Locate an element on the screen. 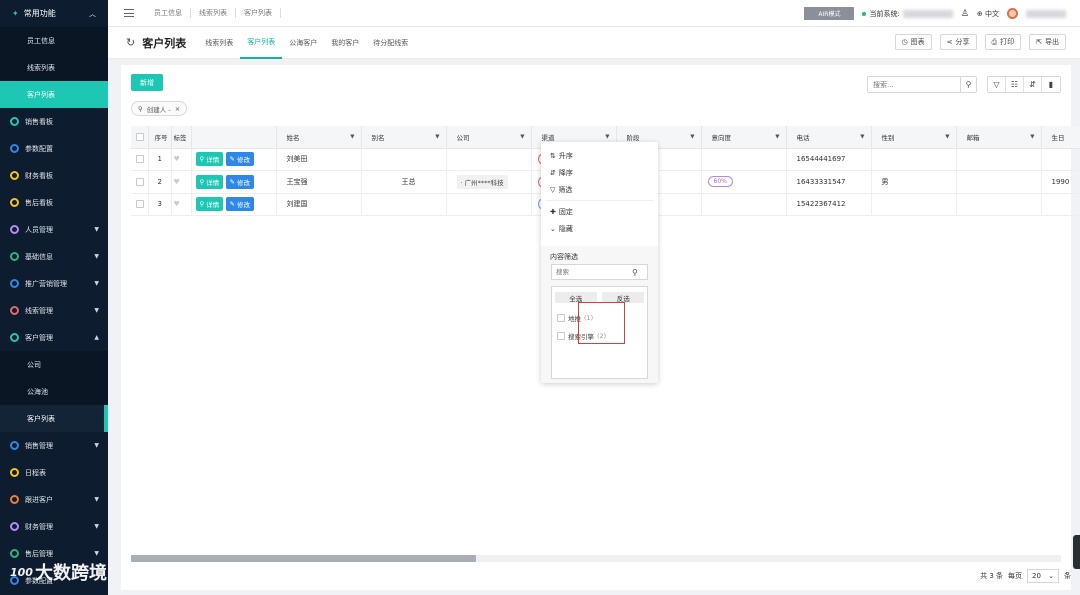 Image resolution: width=1080 pixels, height=595 pixels. tab-public-customers: 公海客户 is located at coordinates (303, 43).